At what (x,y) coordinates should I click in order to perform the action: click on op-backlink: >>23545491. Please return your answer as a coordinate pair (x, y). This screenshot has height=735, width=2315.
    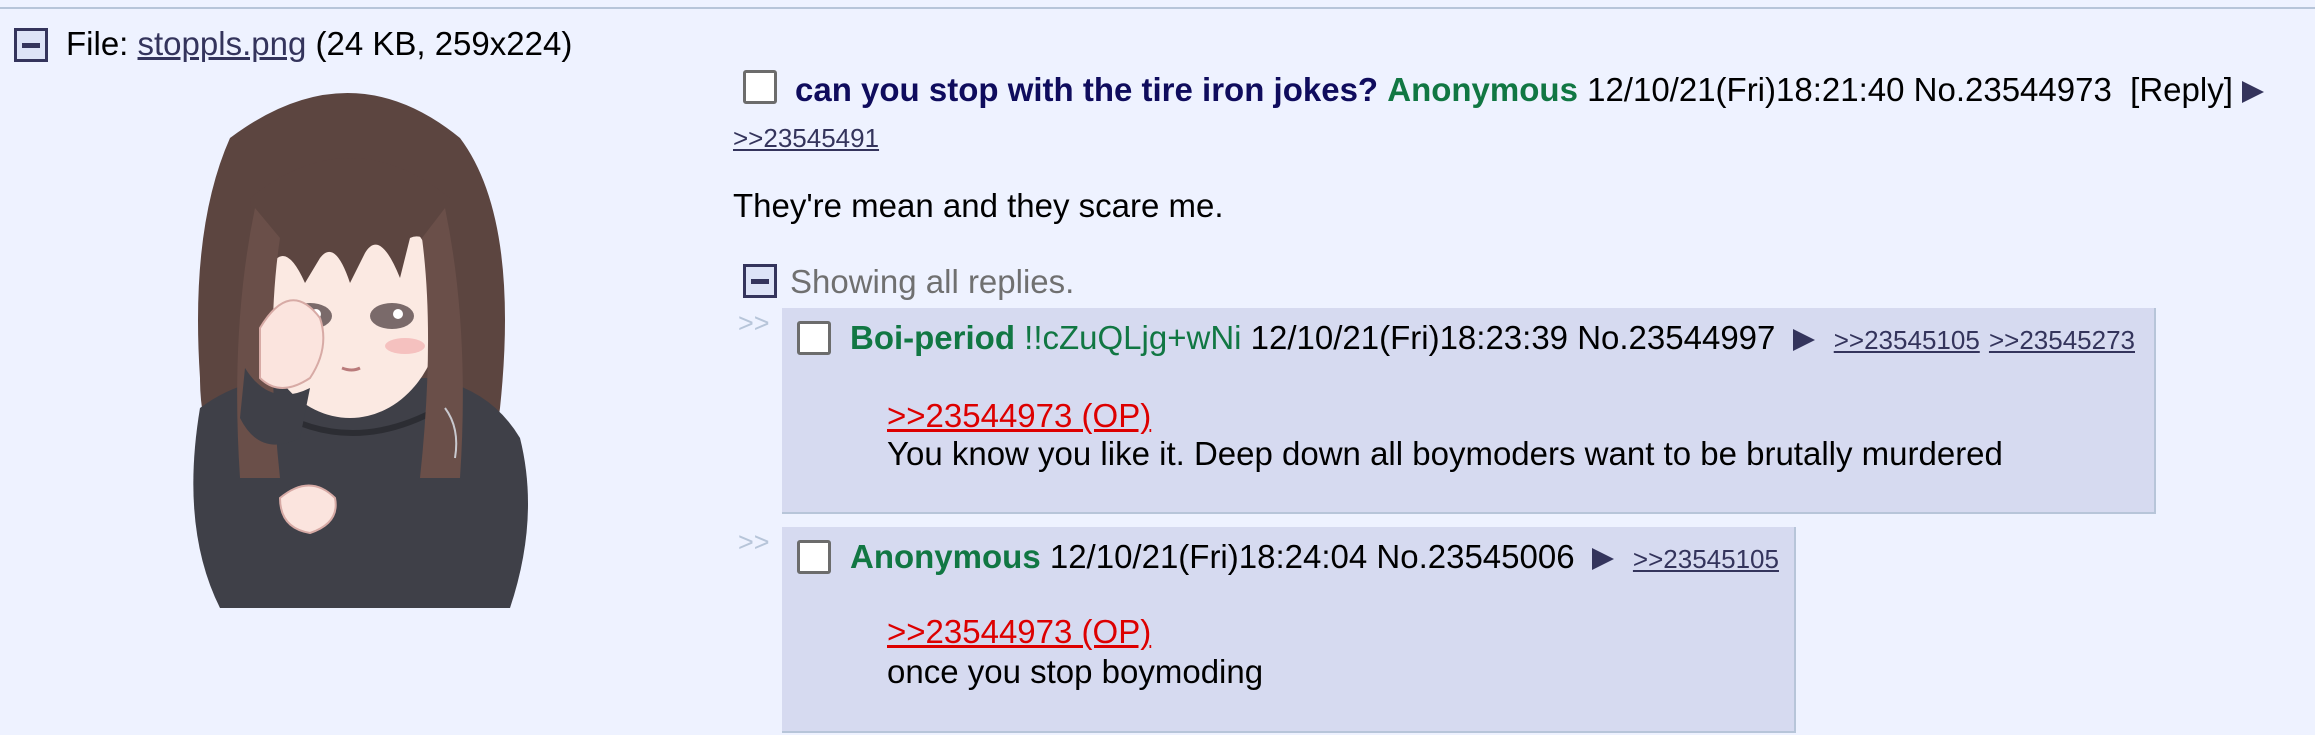
    Looking at the image, I should click on (806, 138).